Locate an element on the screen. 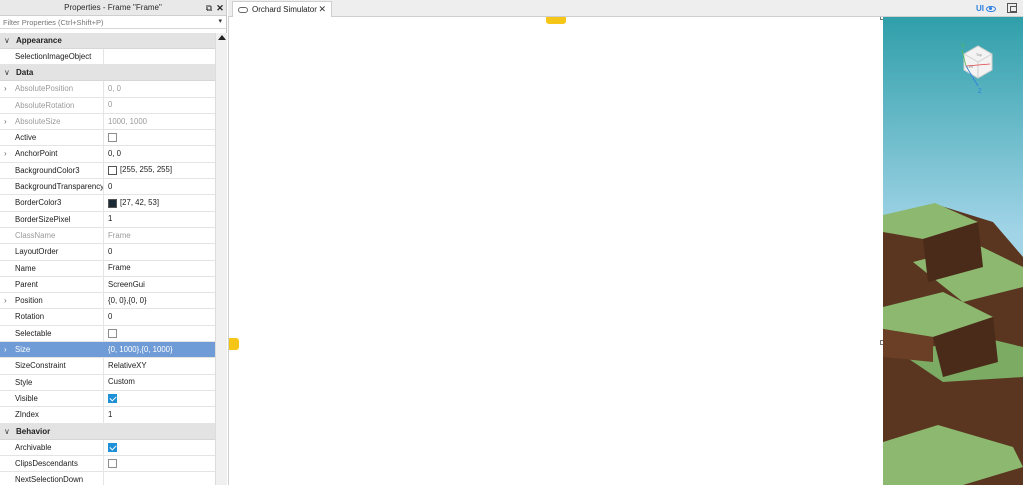 The width and height of the screenshot is (1023, 485). property-row-backgroundcolor3: BackgroundColor3 [255, 255, 255] is located at coordinates (107, 171).